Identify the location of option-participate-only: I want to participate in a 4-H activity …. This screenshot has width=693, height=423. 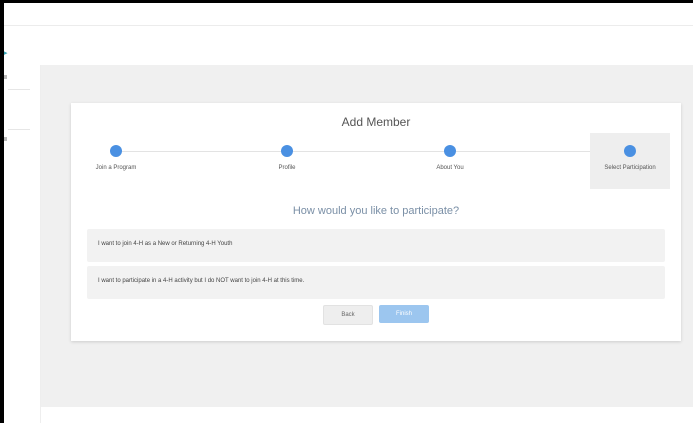
(376, 282).